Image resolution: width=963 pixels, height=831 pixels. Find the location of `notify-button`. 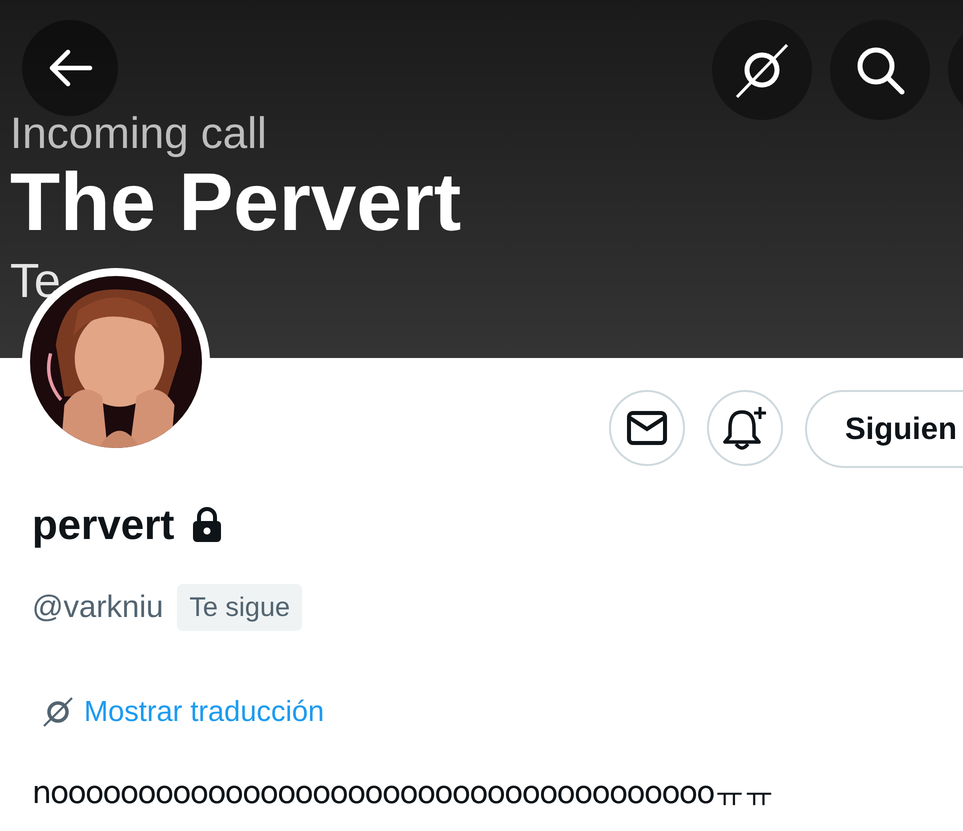

notify-button is located at coordinates (745, 428).